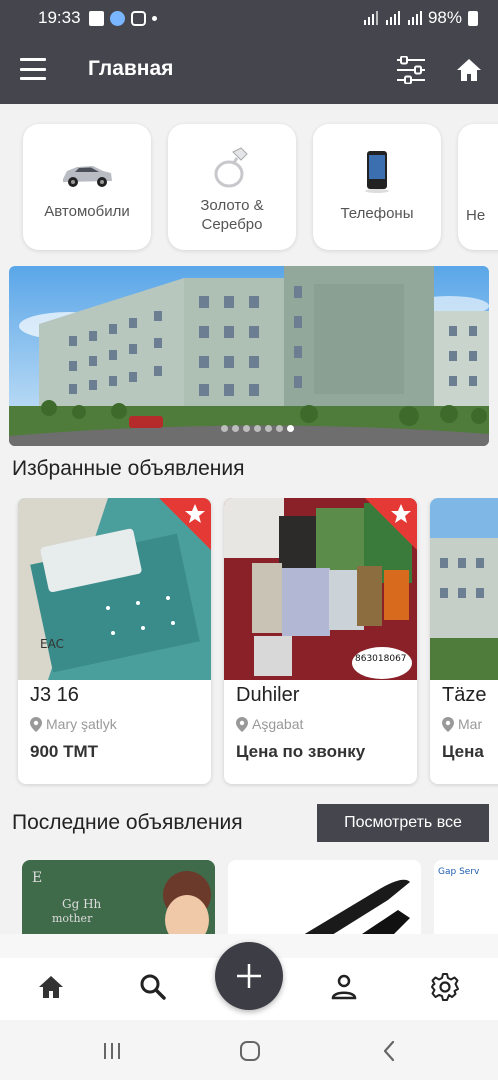  What do you see at coordinates (476, 215) in the screenshot?
I see `category-label: Не` at bounding box center [476, 215].